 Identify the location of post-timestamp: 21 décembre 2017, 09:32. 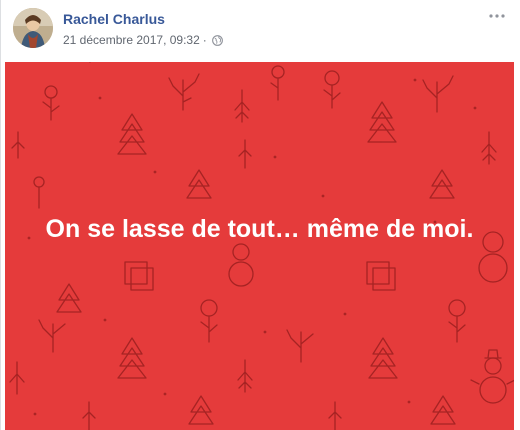
(131, 40).